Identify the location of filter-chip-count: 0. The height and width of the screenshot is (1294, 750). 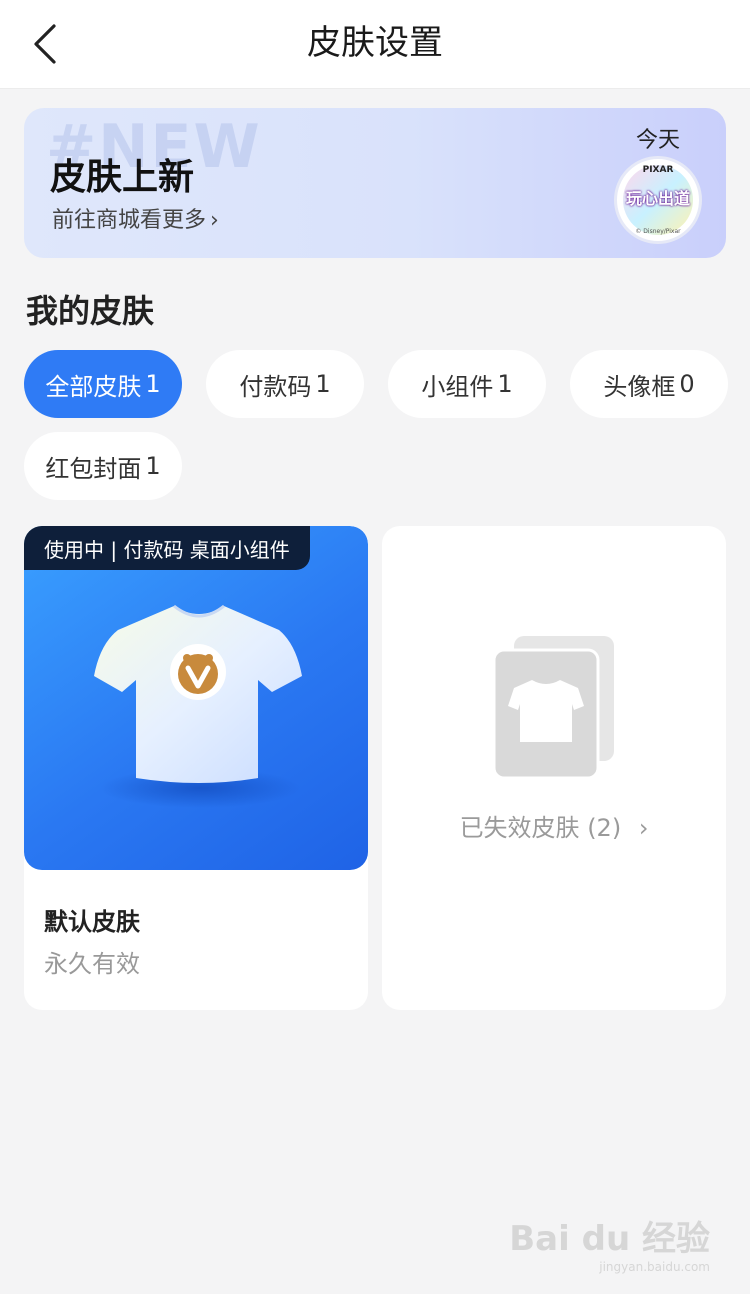
(687, 384).